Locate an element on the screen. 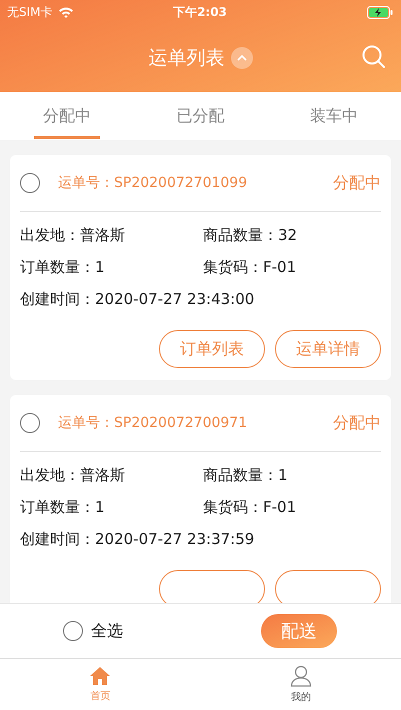 Image resolution: width=401 pixels, height=710 pixels. select-all-radio is located at coordinates (73, 631).